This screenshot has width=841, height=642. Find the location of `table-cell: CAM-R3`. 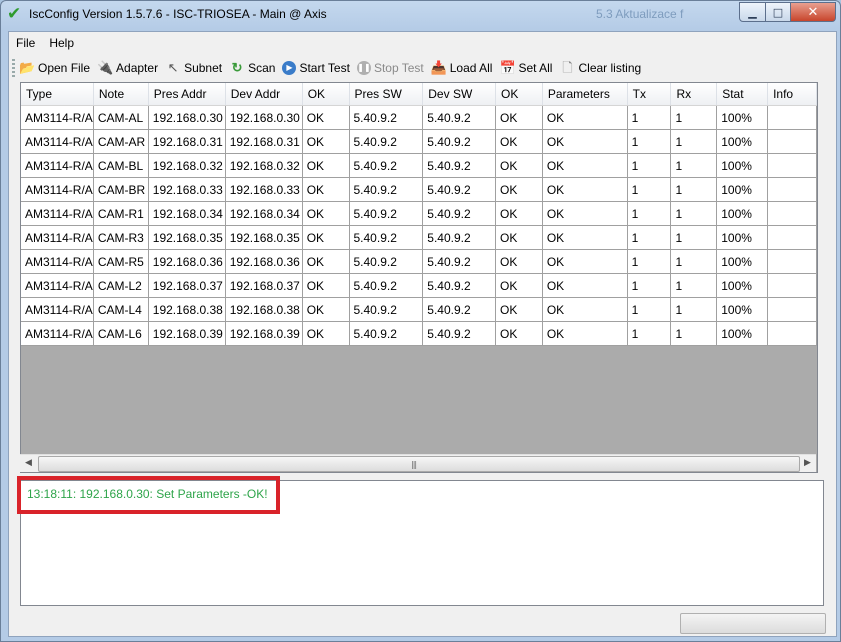

table-cell: CAM-R3 is located at coordinates (121, 237).